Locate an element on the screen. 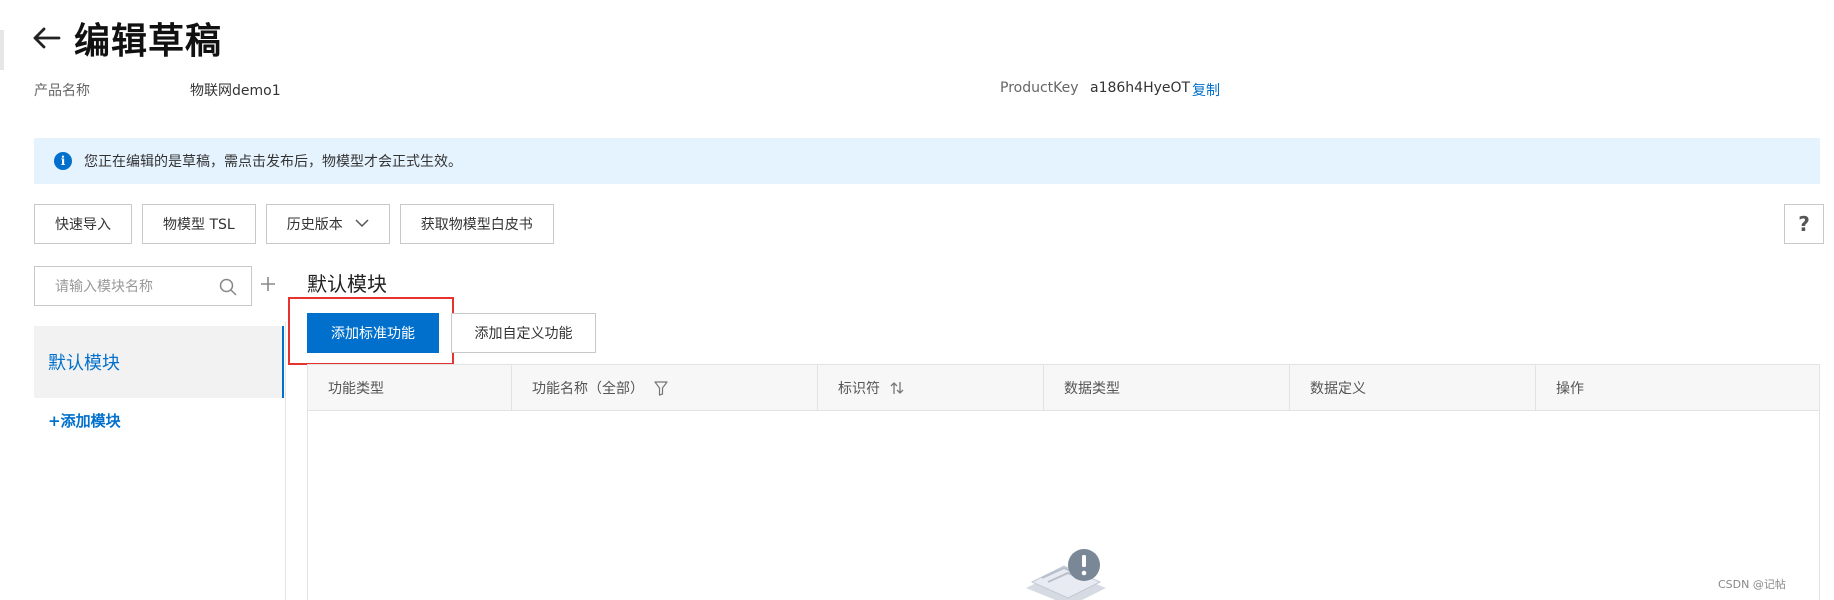  filter-icon is located at coordinates (661, 388).